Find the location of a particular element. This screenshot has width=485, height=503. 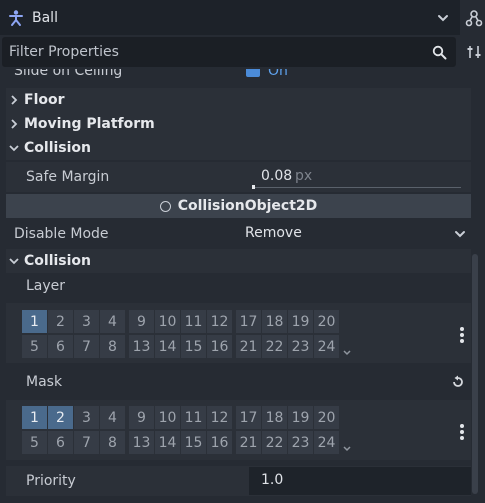

mask-bit-20: 20 is located at coordinates (326, 417).